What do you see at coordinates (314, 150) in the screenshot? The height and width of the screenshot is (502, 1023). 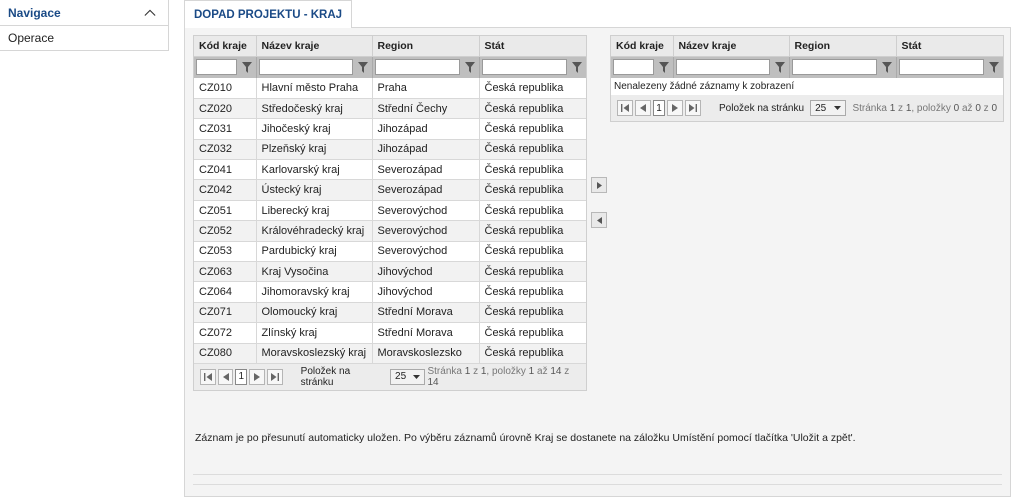 I see `cell-nazev: Plzeňský kraj` at bounding box center [314, 150].